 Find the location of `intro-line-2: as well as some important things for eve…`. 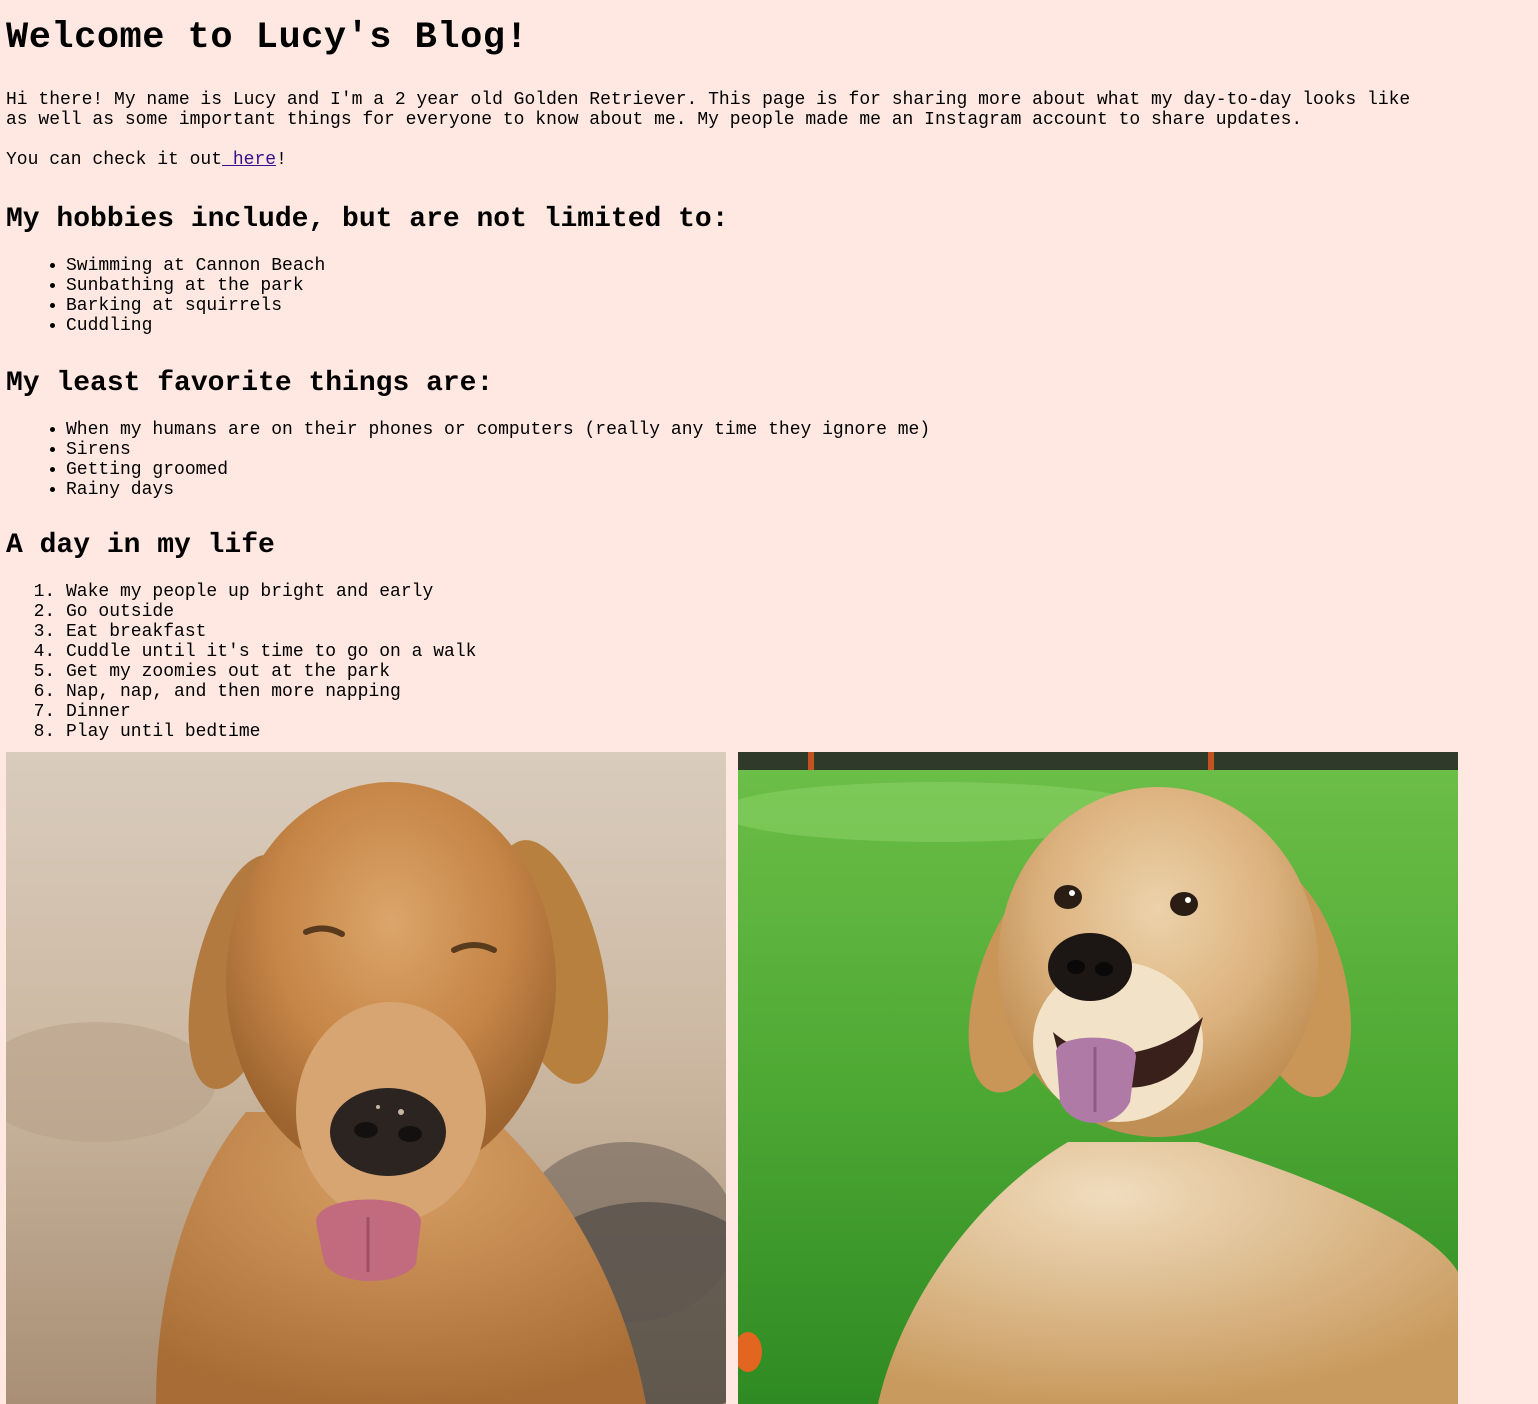

intro-line-2: as well as some important things for eve… is located at coordinates (654, 120).